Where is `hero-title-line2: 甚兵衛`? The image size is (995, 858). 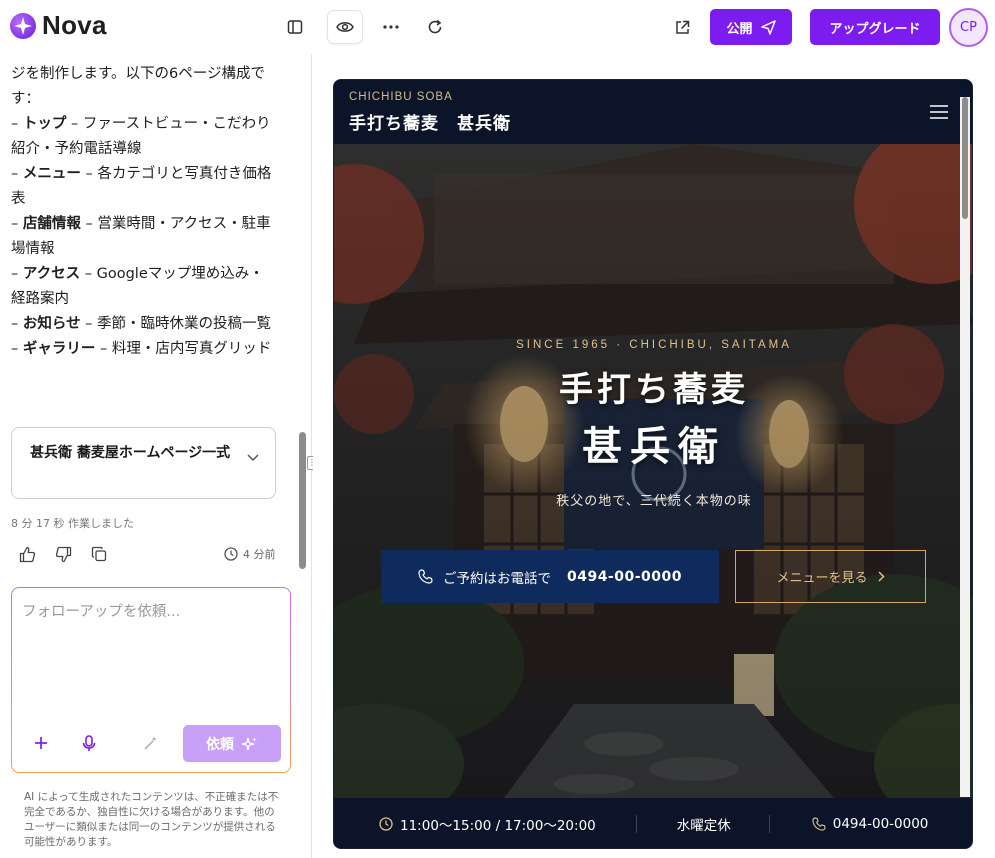
hero-title-line2: 甚兵衛 is located at coordinates (654, 447).